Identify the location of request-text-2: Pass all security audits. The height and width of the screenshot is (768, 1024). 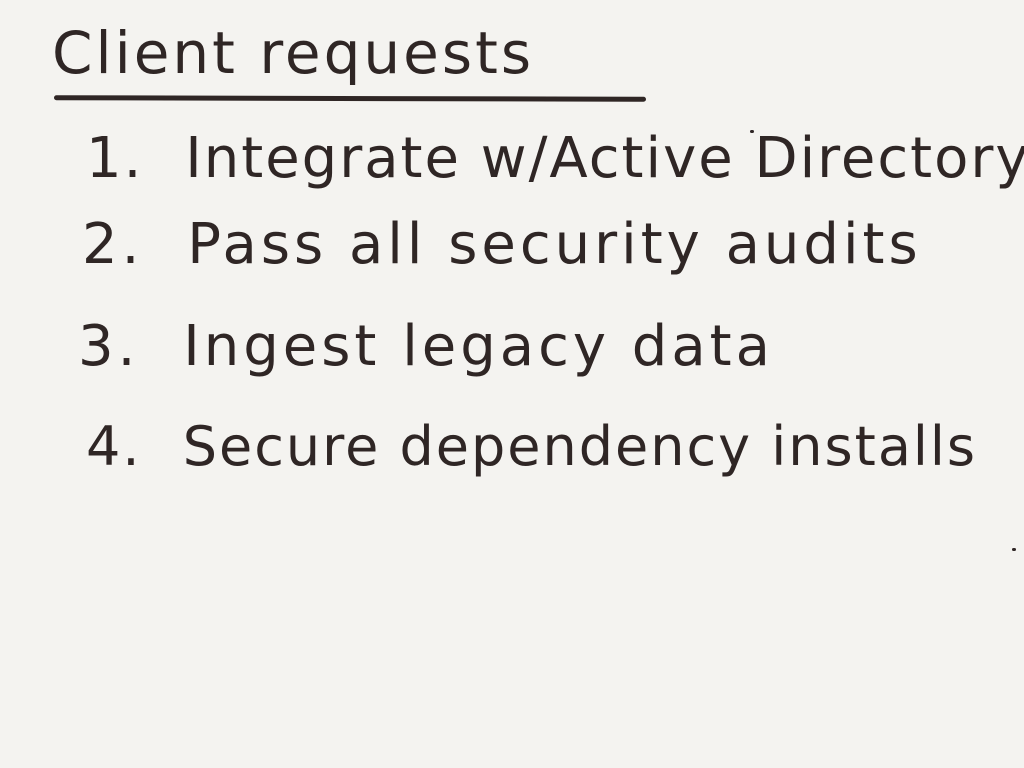
(554, 244).